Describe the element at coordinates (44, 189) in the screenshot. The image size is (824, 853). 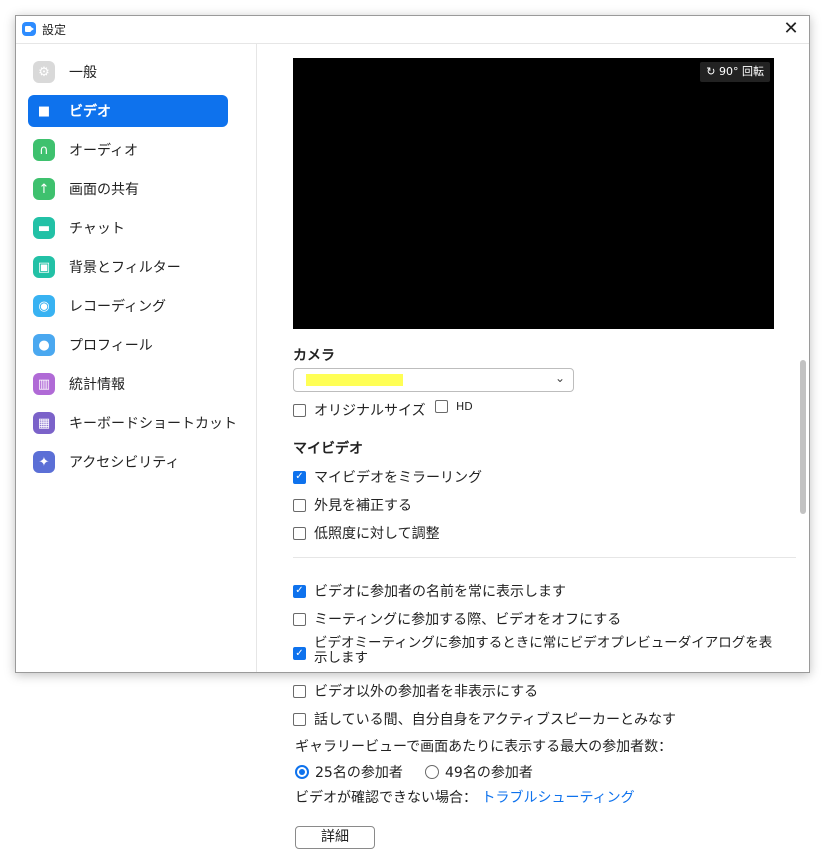
I see `share-screen-icon: ↑` at that location.